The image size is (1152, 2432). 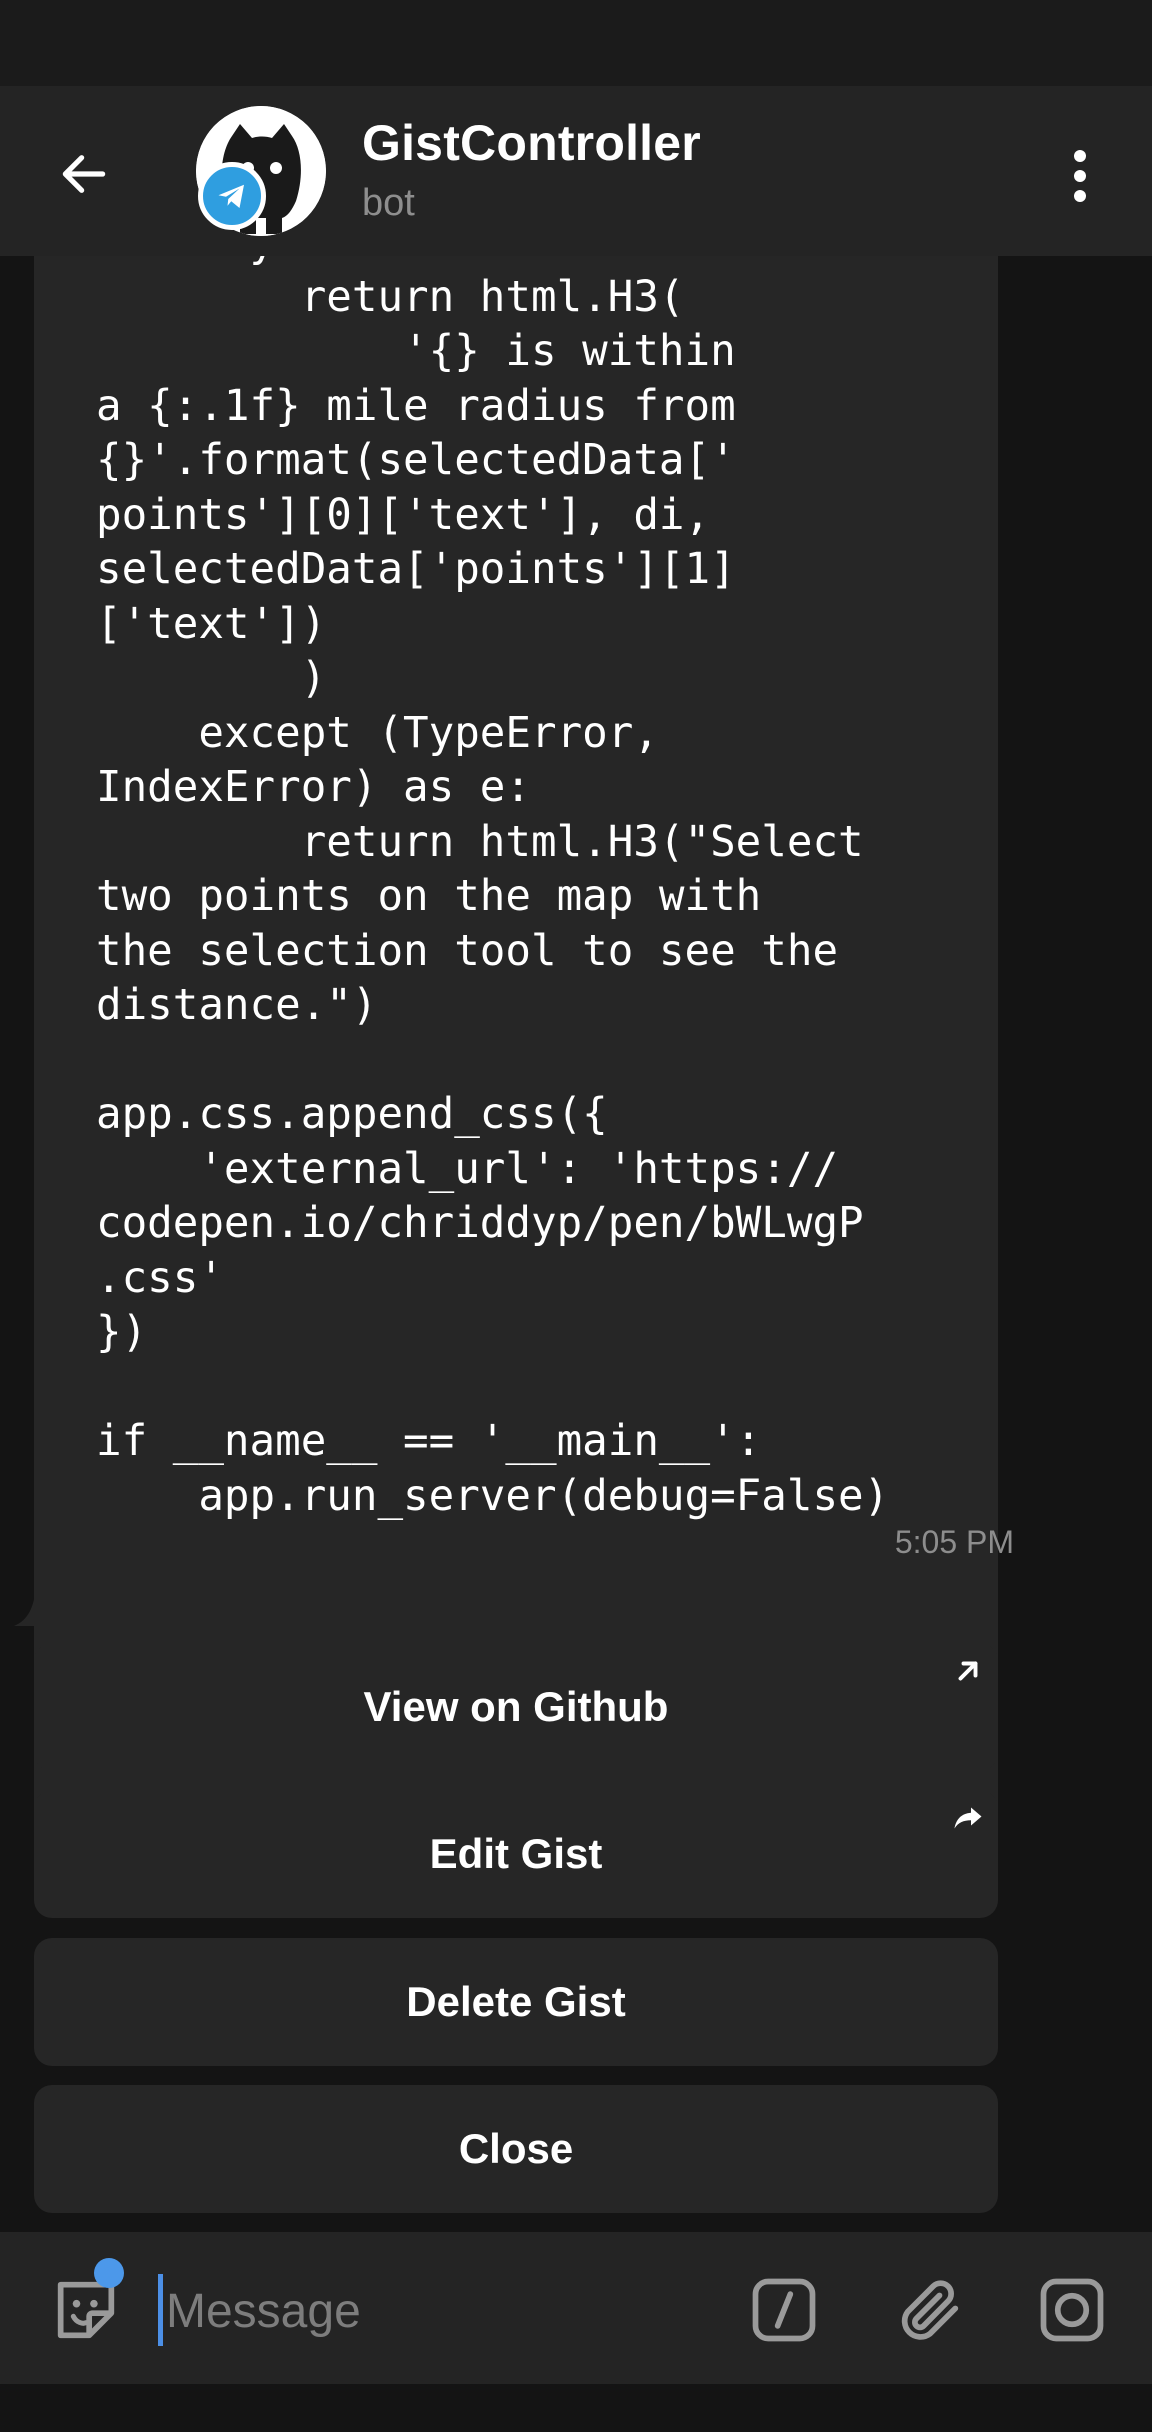 I want to click on code-line: points'][0]['text'], di,, so click(x=403, y=515).